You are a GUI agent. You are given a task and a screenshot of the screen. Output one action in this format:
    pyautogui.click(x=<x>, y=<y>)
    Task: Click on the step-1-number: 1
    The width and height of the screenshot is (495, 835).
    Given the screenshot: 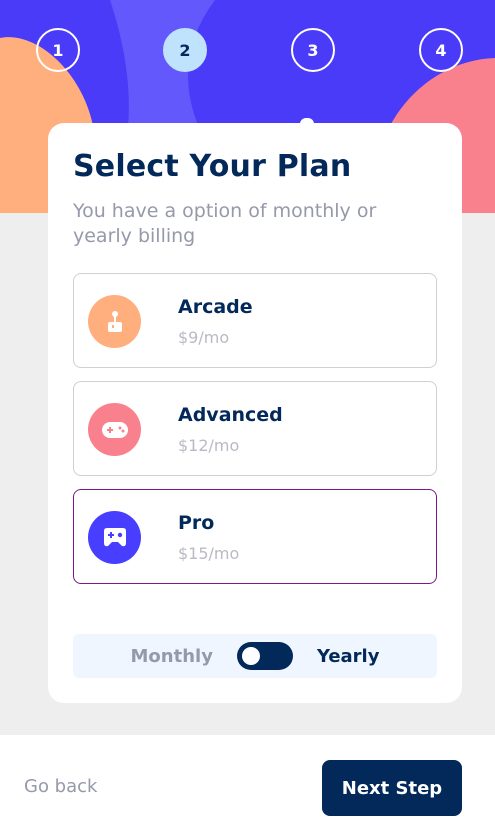 What is the action you would take?
    pyautogui.click(x=58, y=50)
    